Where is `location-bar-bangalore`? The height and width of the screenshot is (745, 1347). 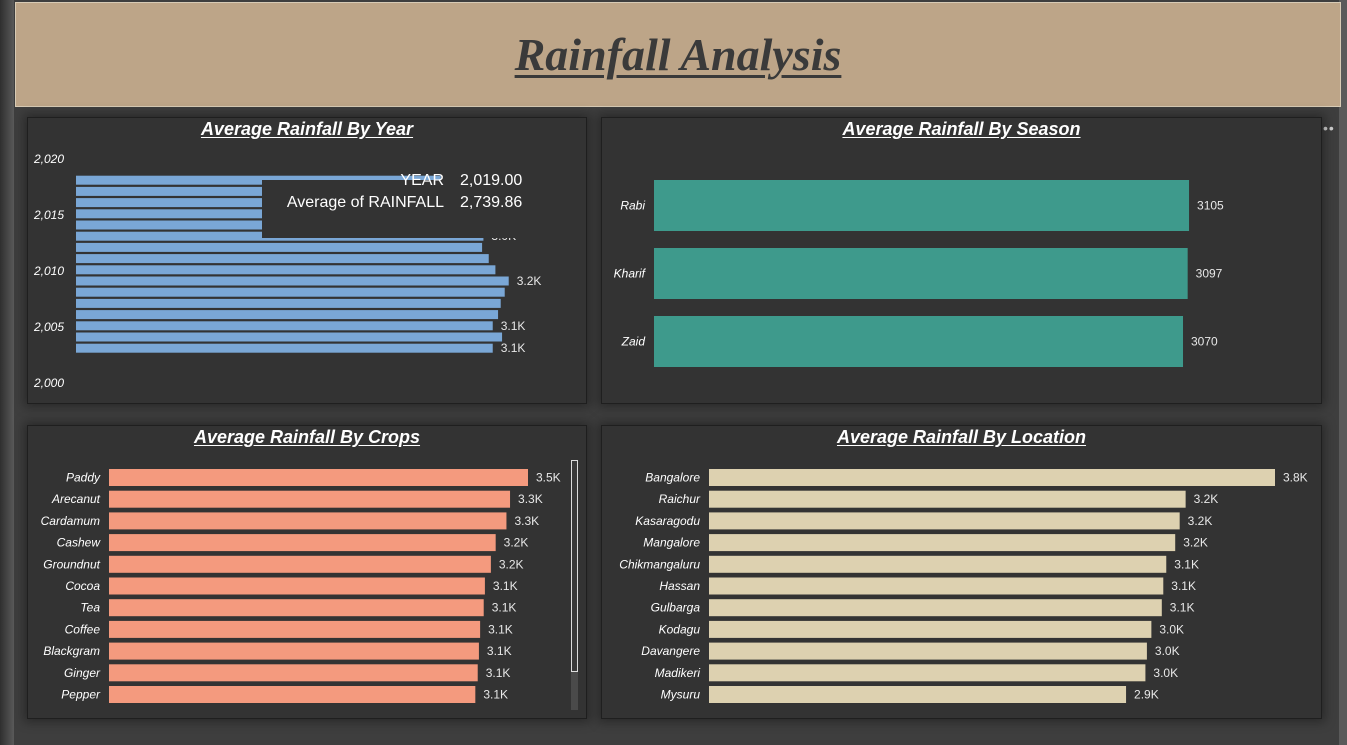 location-bar-bangalore is located at coordinates (992, 477).